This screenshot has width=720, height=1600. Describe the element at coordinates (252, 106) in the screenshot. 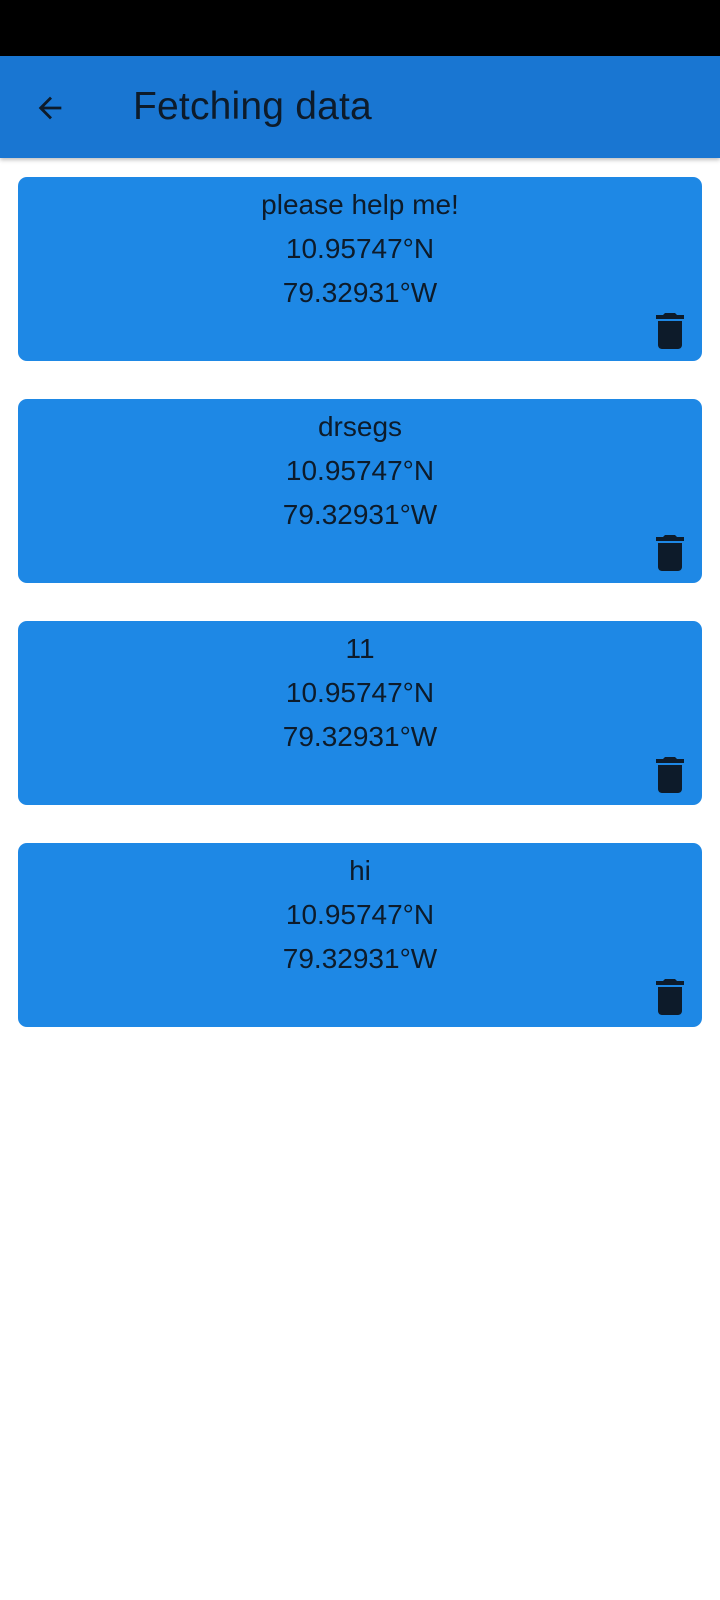

I see `page-title: Fetching data` at that location.